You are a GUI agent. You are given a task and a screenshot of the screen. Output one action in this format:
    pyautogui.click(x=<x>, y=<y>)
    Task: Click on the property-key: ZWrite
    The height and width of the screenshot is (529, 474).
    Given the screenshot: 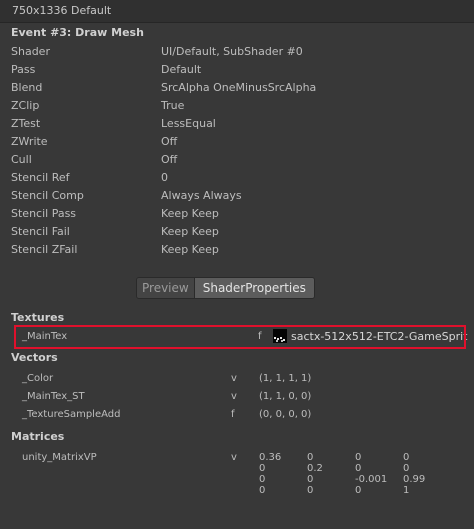 What is the action you would take?
    pyautogui.click(x=29, y=141)
    